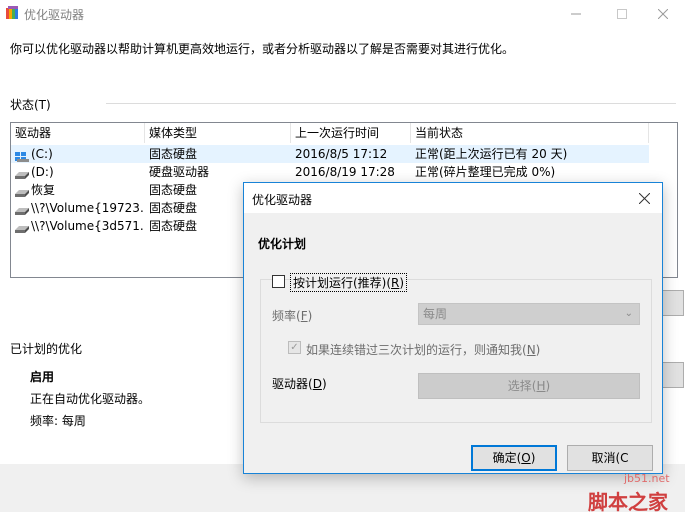 This screenshot has width=685, height=515. Describe the element at coordinates (42, 154) in the screenshot. I see `drive-name: (C:)` at that location.